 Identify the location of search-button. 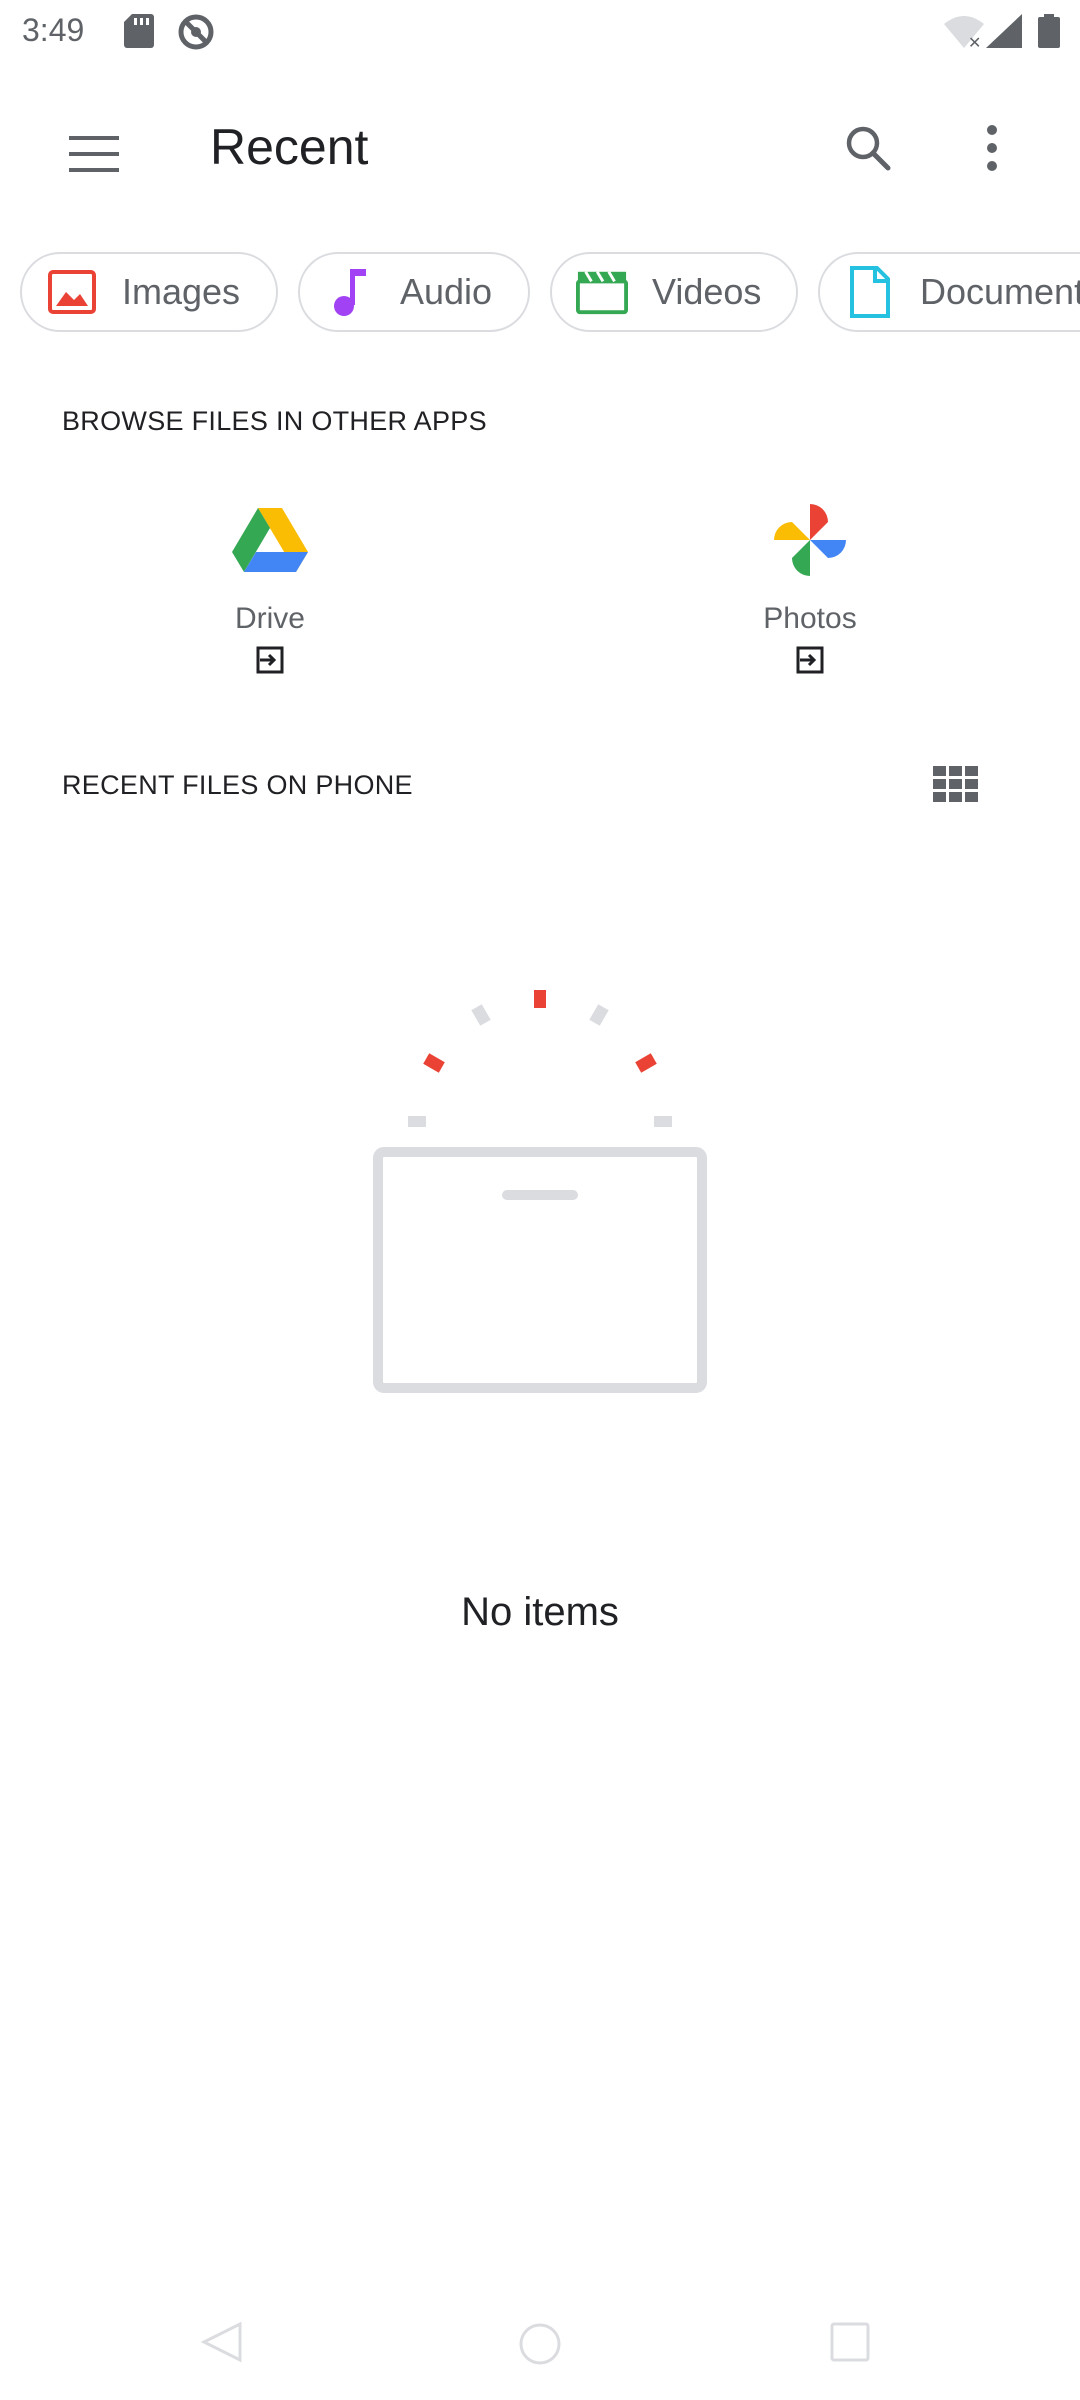
(868, 150).